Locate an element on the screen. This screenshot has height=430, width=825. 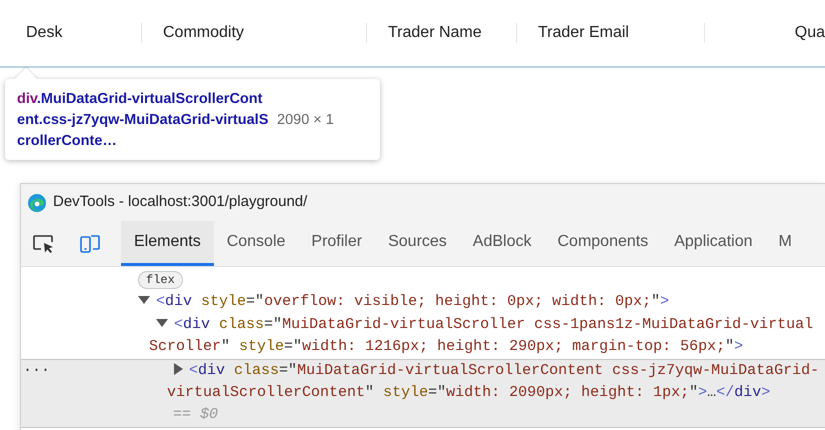
devtools-tab: Components is located at coordinates (603, 243).